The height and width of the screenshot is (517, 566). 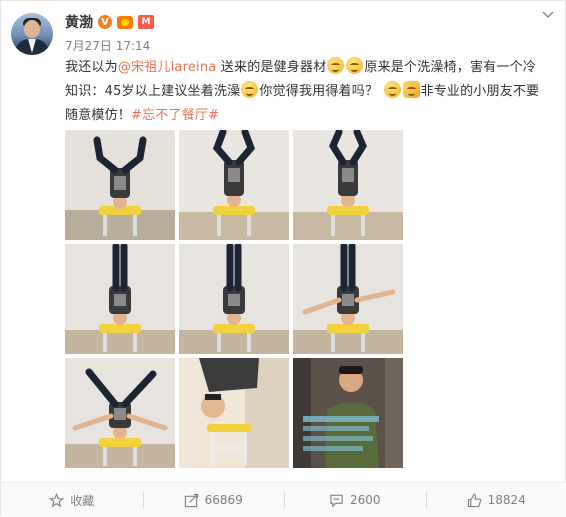 What do you see at coordinates (392, 89) in the screenshot?
I see `eyeroll-emoji-icon` at bounding box center [392, 89].